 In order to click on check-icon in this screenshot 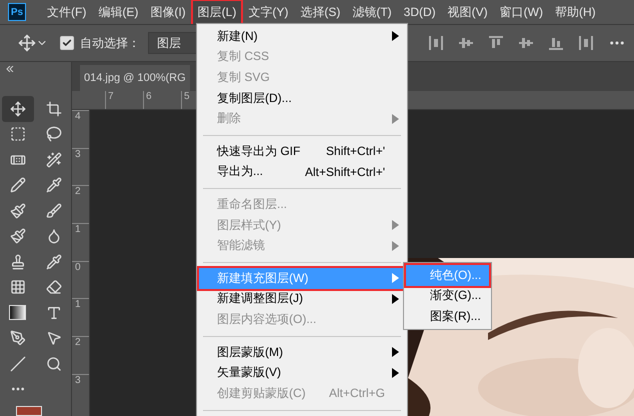, I will do `click(67, 43)`.